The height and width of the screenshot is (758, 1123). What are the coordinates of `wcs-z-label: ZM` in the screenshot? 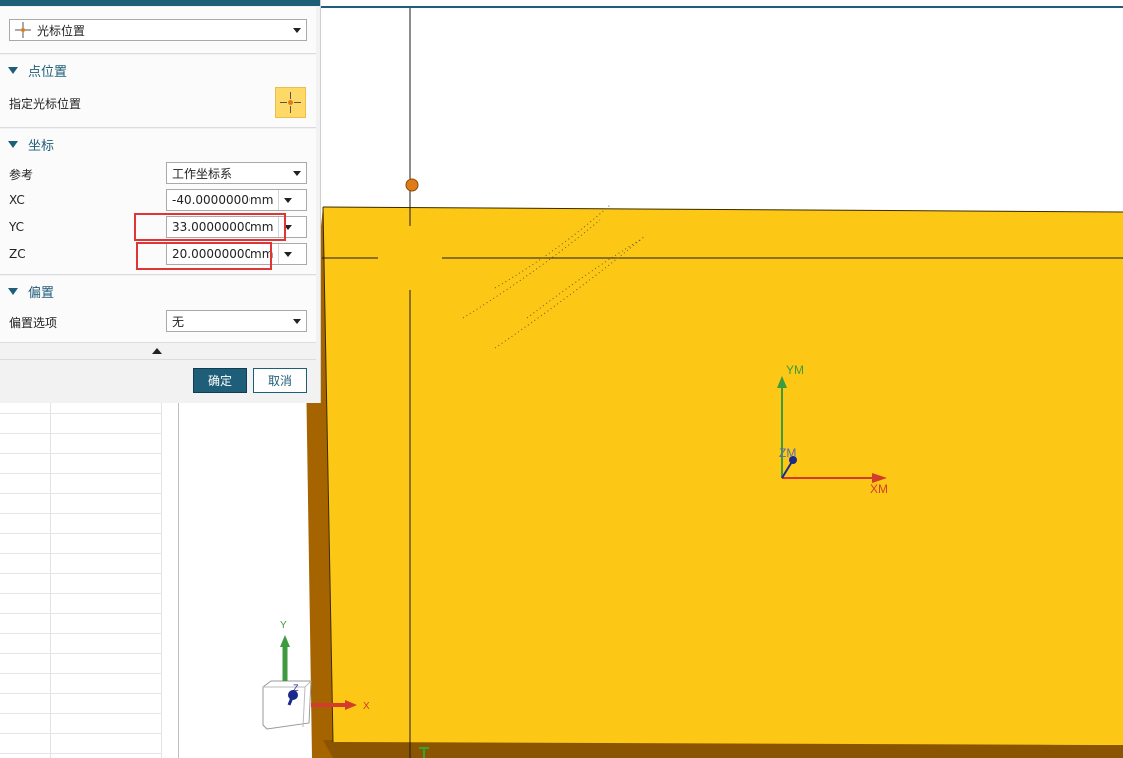 It's located at (787, 453).